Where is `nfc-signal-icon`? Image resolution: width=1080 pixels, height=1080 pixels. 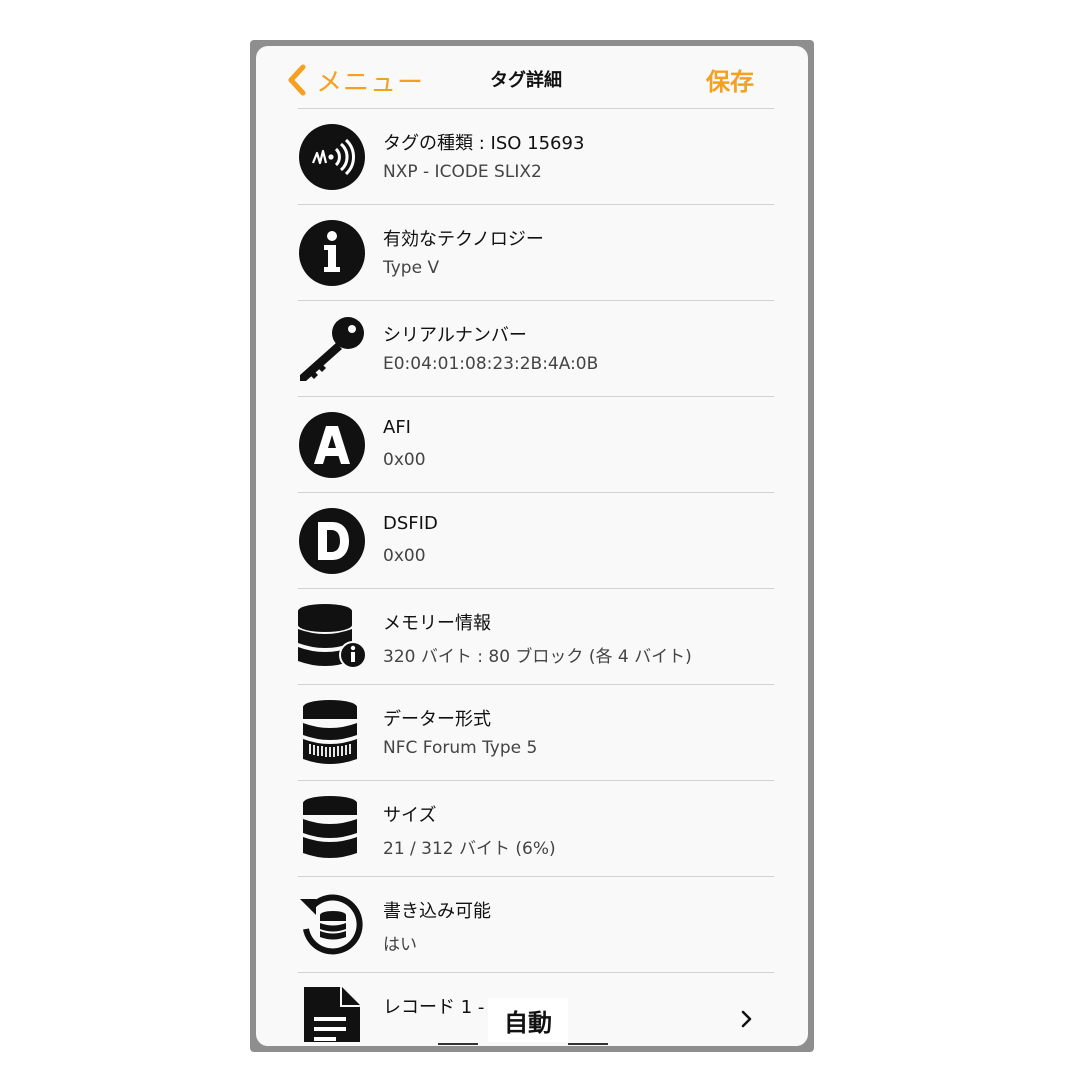
nfc-signal-icon is located at coordinates (332, 157).